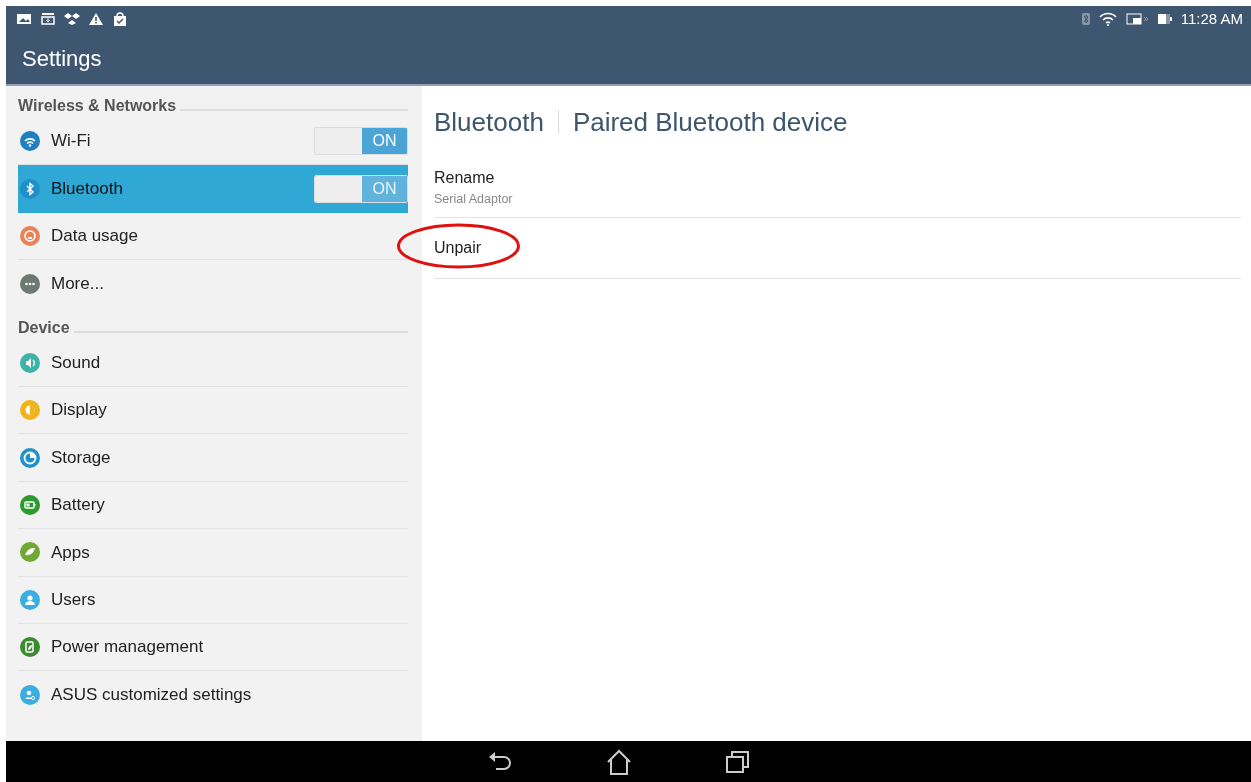 The width and height of the screenshot is (1251, 782). What do you see at coordinates (474, 199) in the screenshot?
I see `setting-value: Serial Adaptor` at bounding box center [474, 199].